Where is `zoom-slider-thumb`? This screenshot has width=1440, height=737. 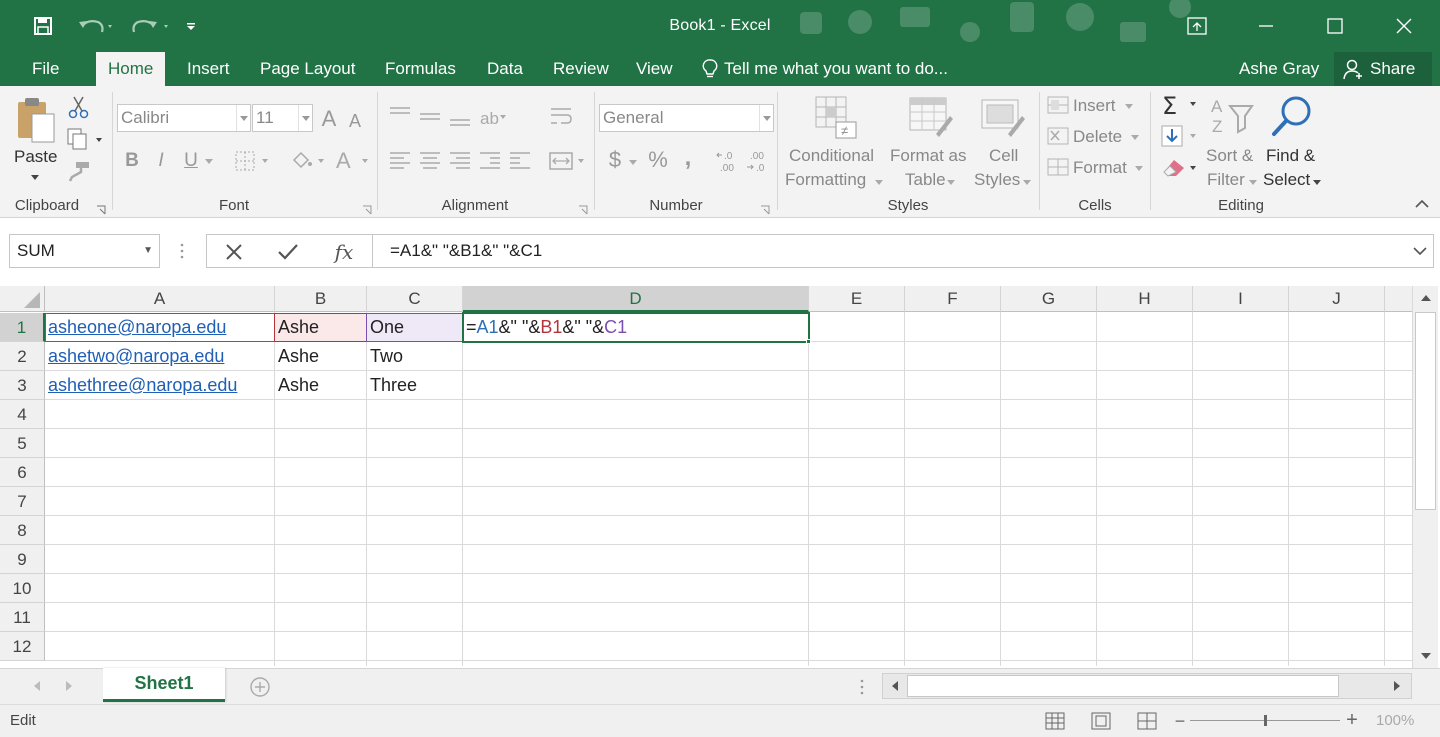
zoom-slider-thumb is located at coordinates (1265, 720).